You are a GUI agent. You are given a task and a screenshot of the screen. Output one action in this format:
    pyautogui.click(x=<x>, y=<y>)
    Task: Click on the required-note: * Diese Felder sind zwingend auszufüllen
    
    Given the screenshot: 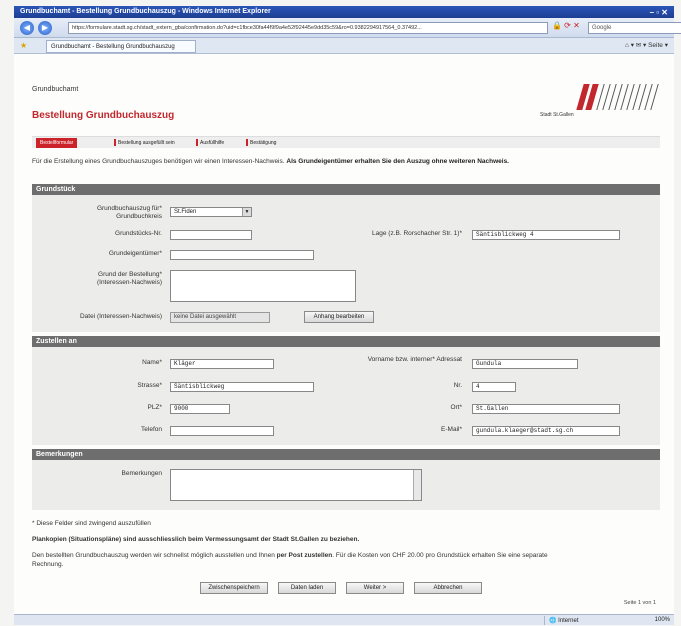 What is the action you would take?
    pyautogui.click(x=91, y=523)
    